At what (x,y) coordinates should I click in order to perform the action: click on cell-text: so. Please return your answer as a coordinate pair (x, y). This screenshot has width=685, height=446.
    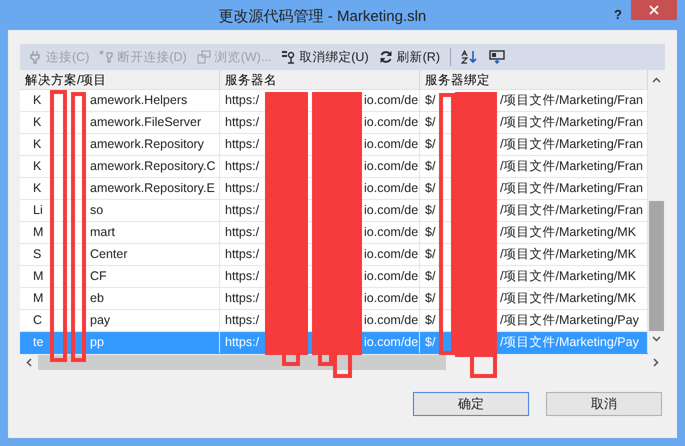
    Looking at the image, I should click on (97, 211).